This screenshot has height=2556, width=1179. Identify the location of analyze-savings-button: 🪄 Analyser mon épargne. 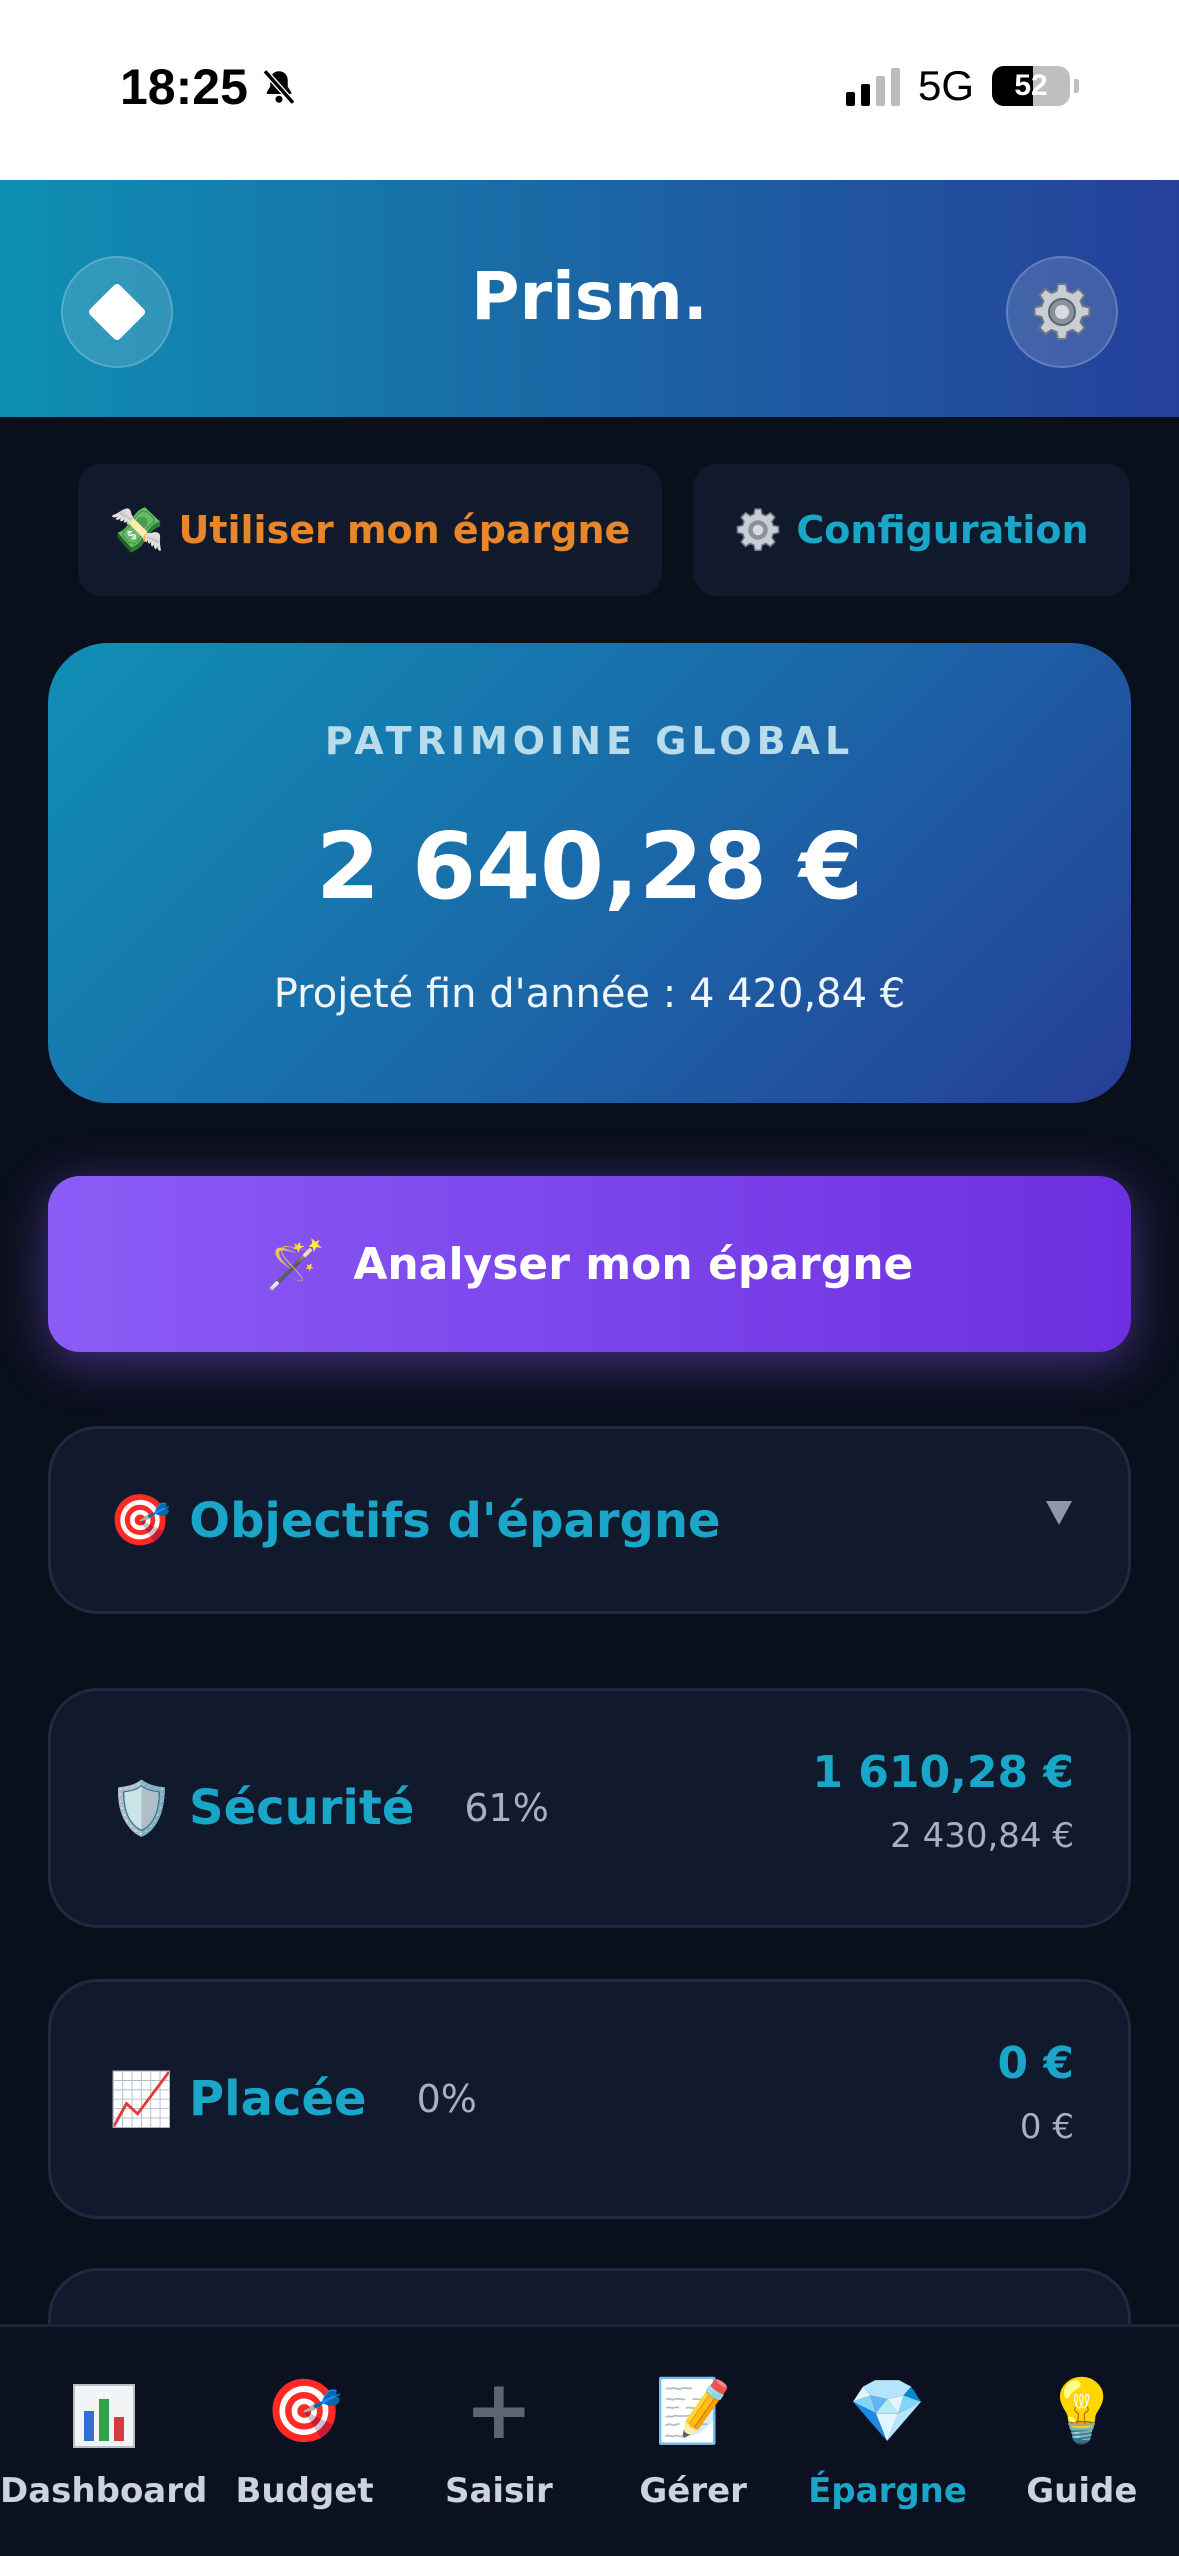
(589, 1264).